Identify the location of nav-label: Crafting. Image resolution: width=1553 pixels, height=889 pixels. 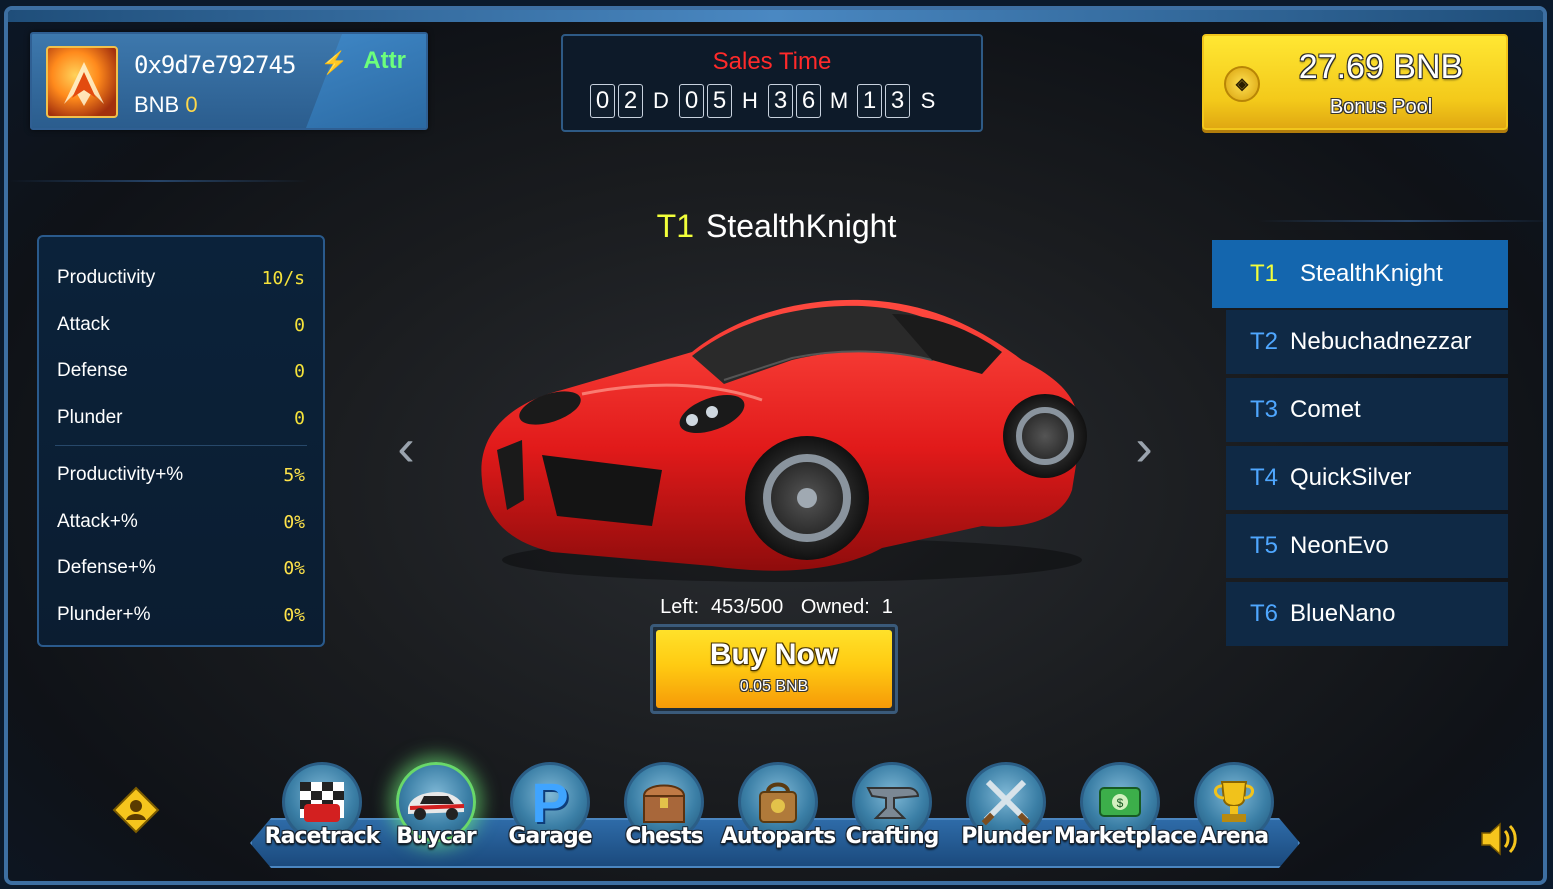
(892, 836).